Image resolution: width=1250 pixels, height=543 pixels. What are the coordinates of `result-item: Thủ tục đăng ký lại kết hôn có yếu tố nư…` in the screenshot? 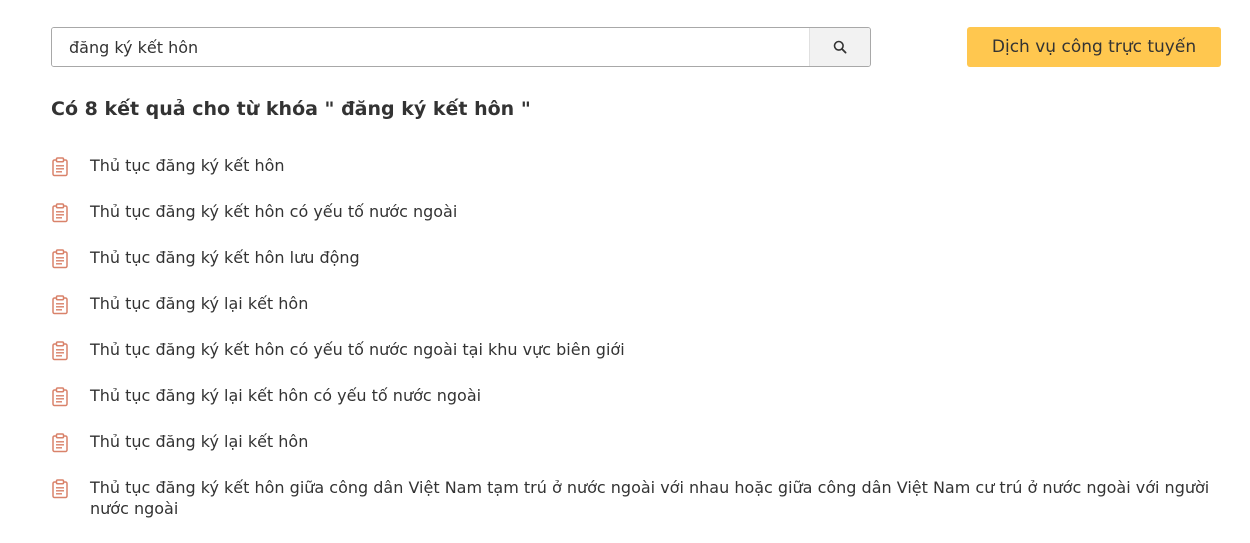 It's located at (641, 396).